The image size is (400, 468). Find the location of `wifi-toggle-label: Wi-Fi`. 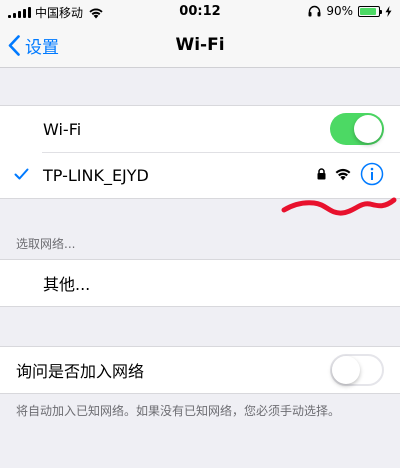

wifi-toggle-label: Wi-Fi is located at coordinates (62, 129).